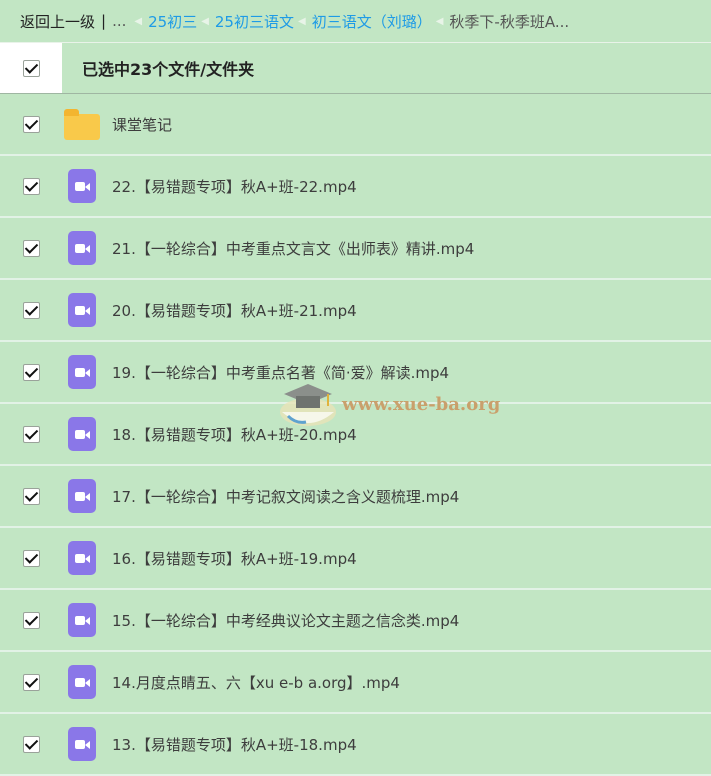  Describe the element at coordinates (142, 124) in the screenshot. I see `file-name: 课堂笔记` at that location.